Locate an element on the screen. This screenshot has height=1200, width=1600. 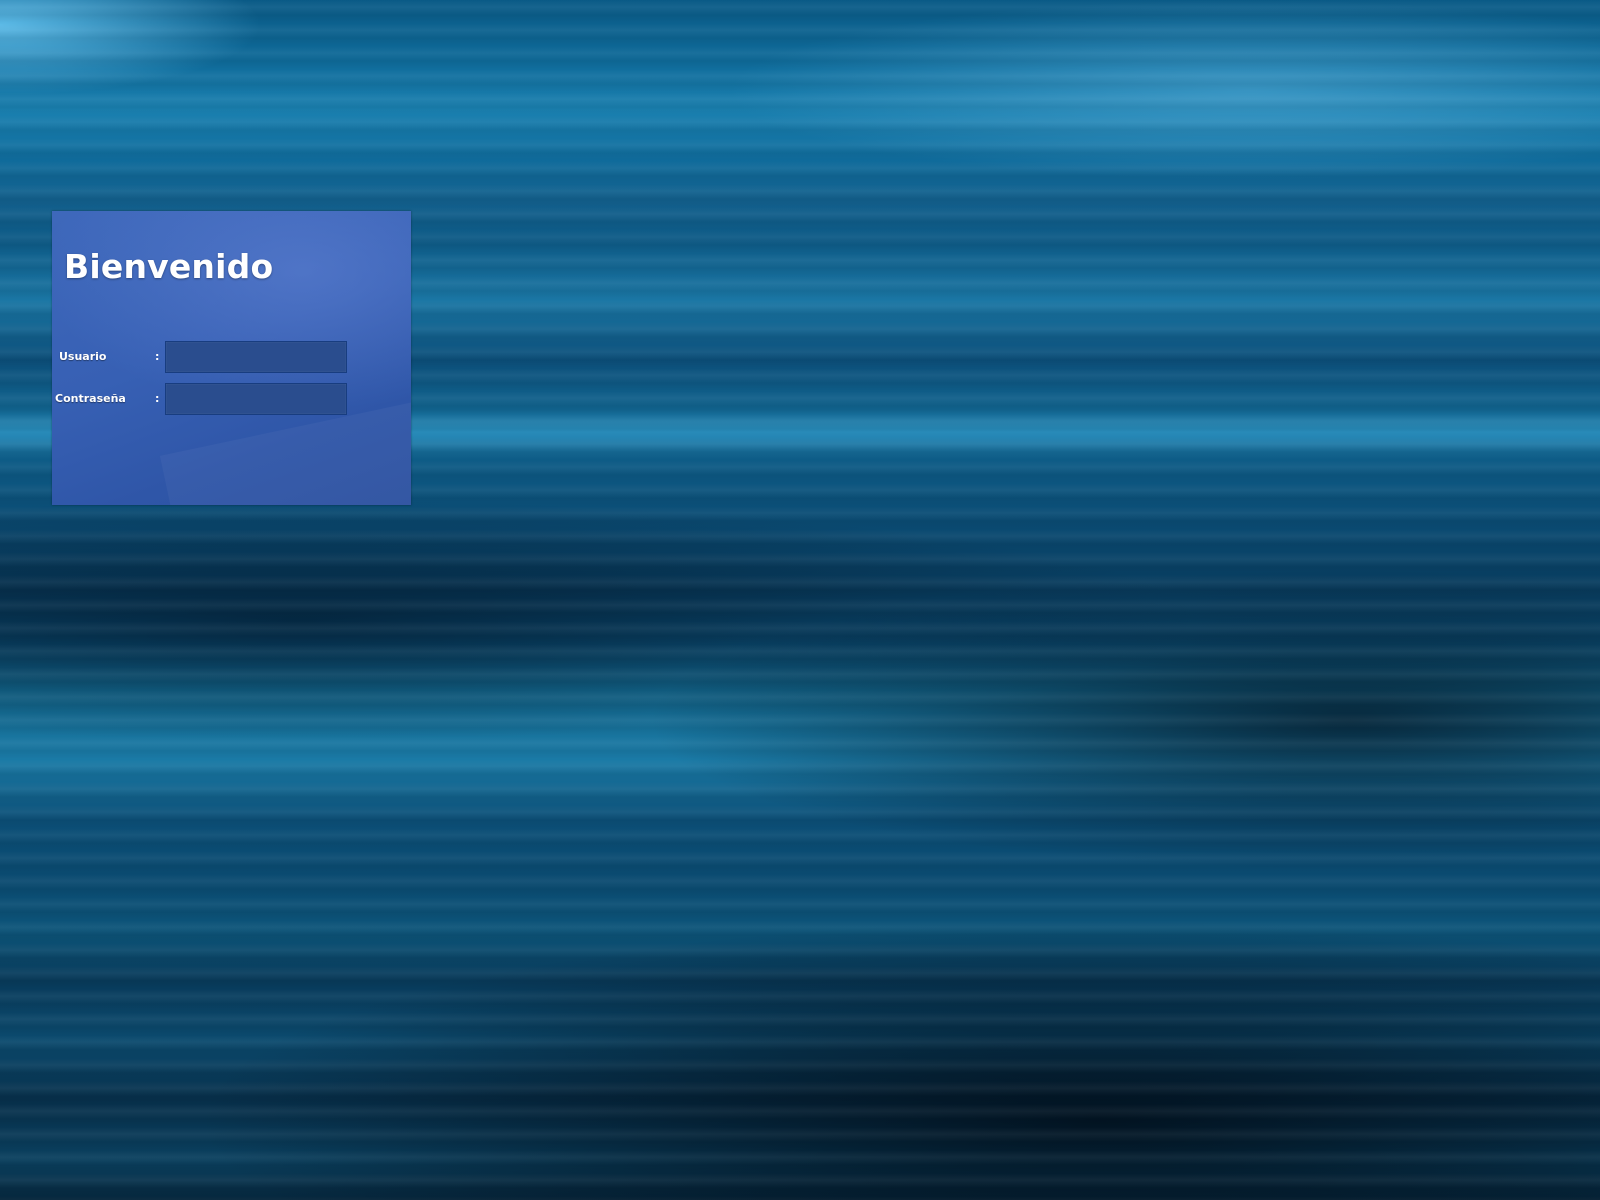
username-input is located at coordinates (256, 357).